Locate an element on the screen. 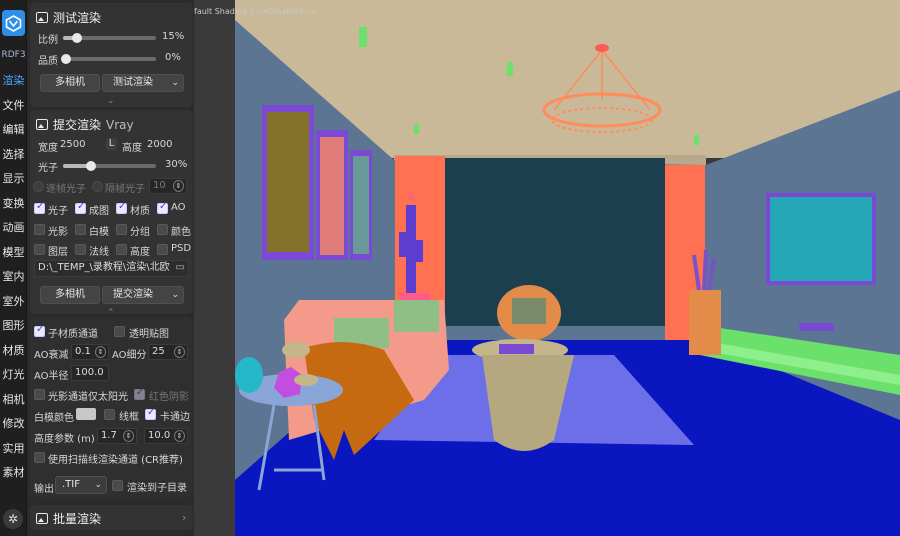  ratio-slider-handle is located at coordinates (77, 38).